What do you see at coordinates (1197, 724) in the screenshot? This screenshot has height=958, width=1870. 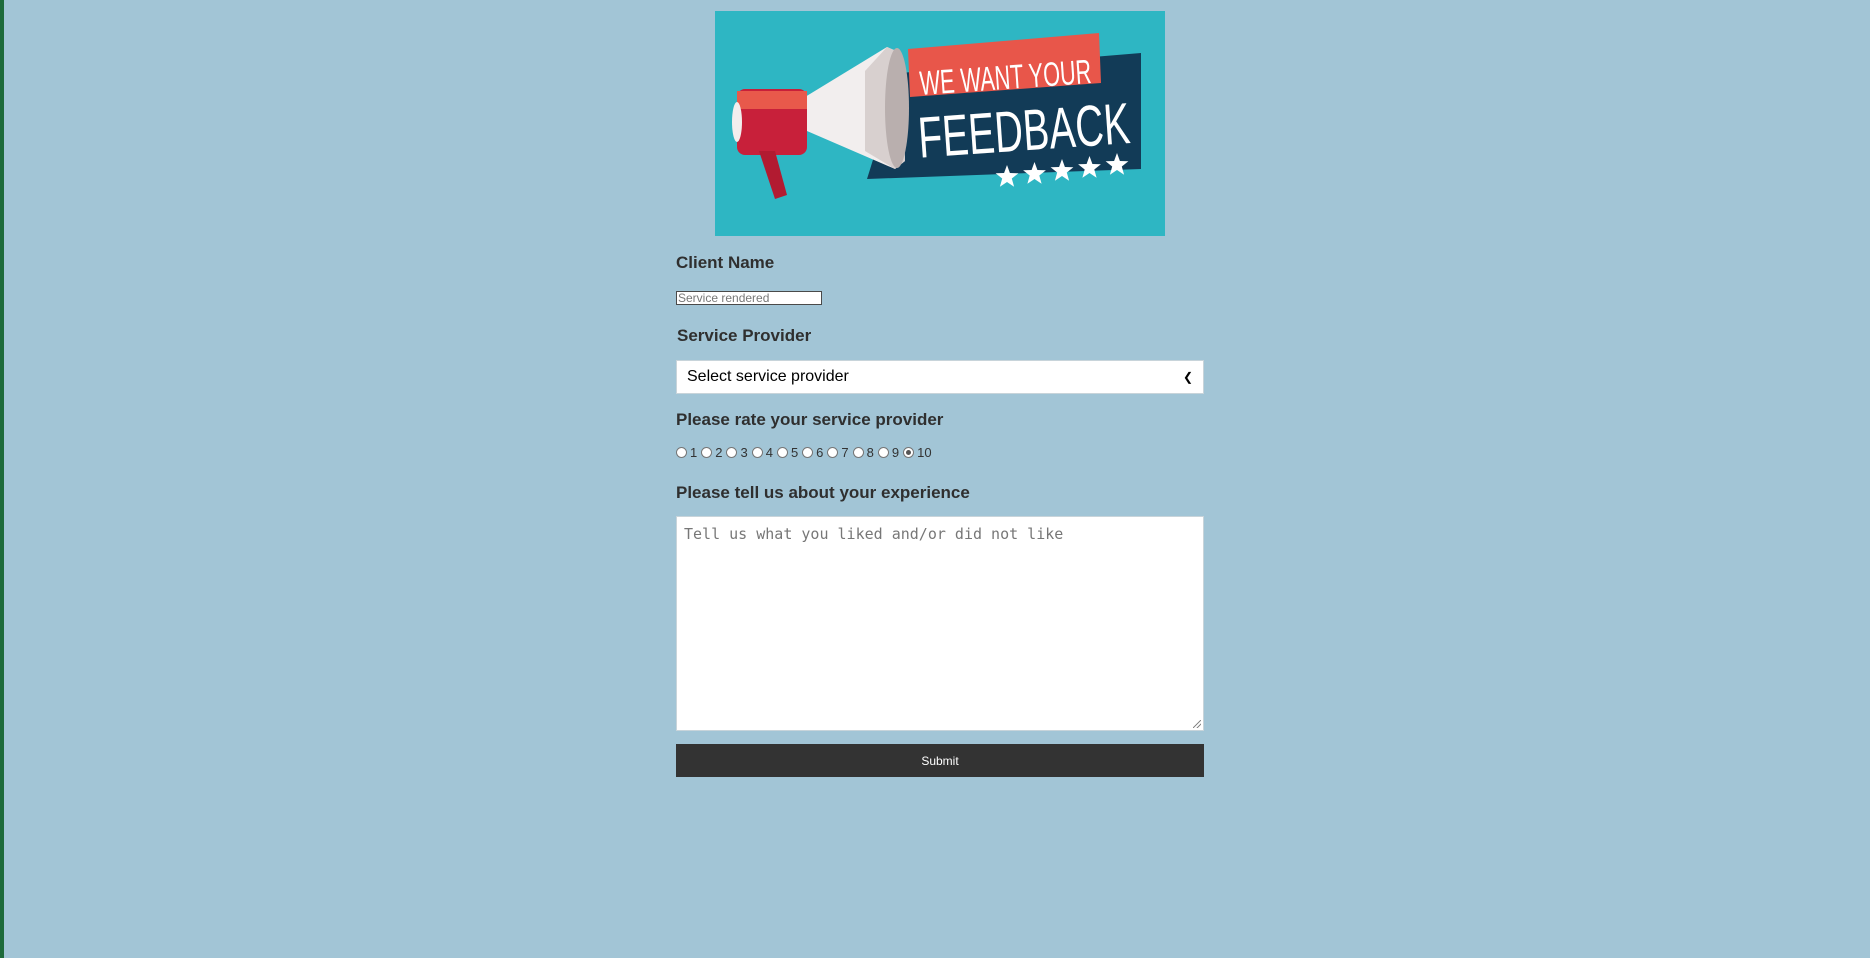 I see `resize-grip-icon` at bounding box center [1197, 724].